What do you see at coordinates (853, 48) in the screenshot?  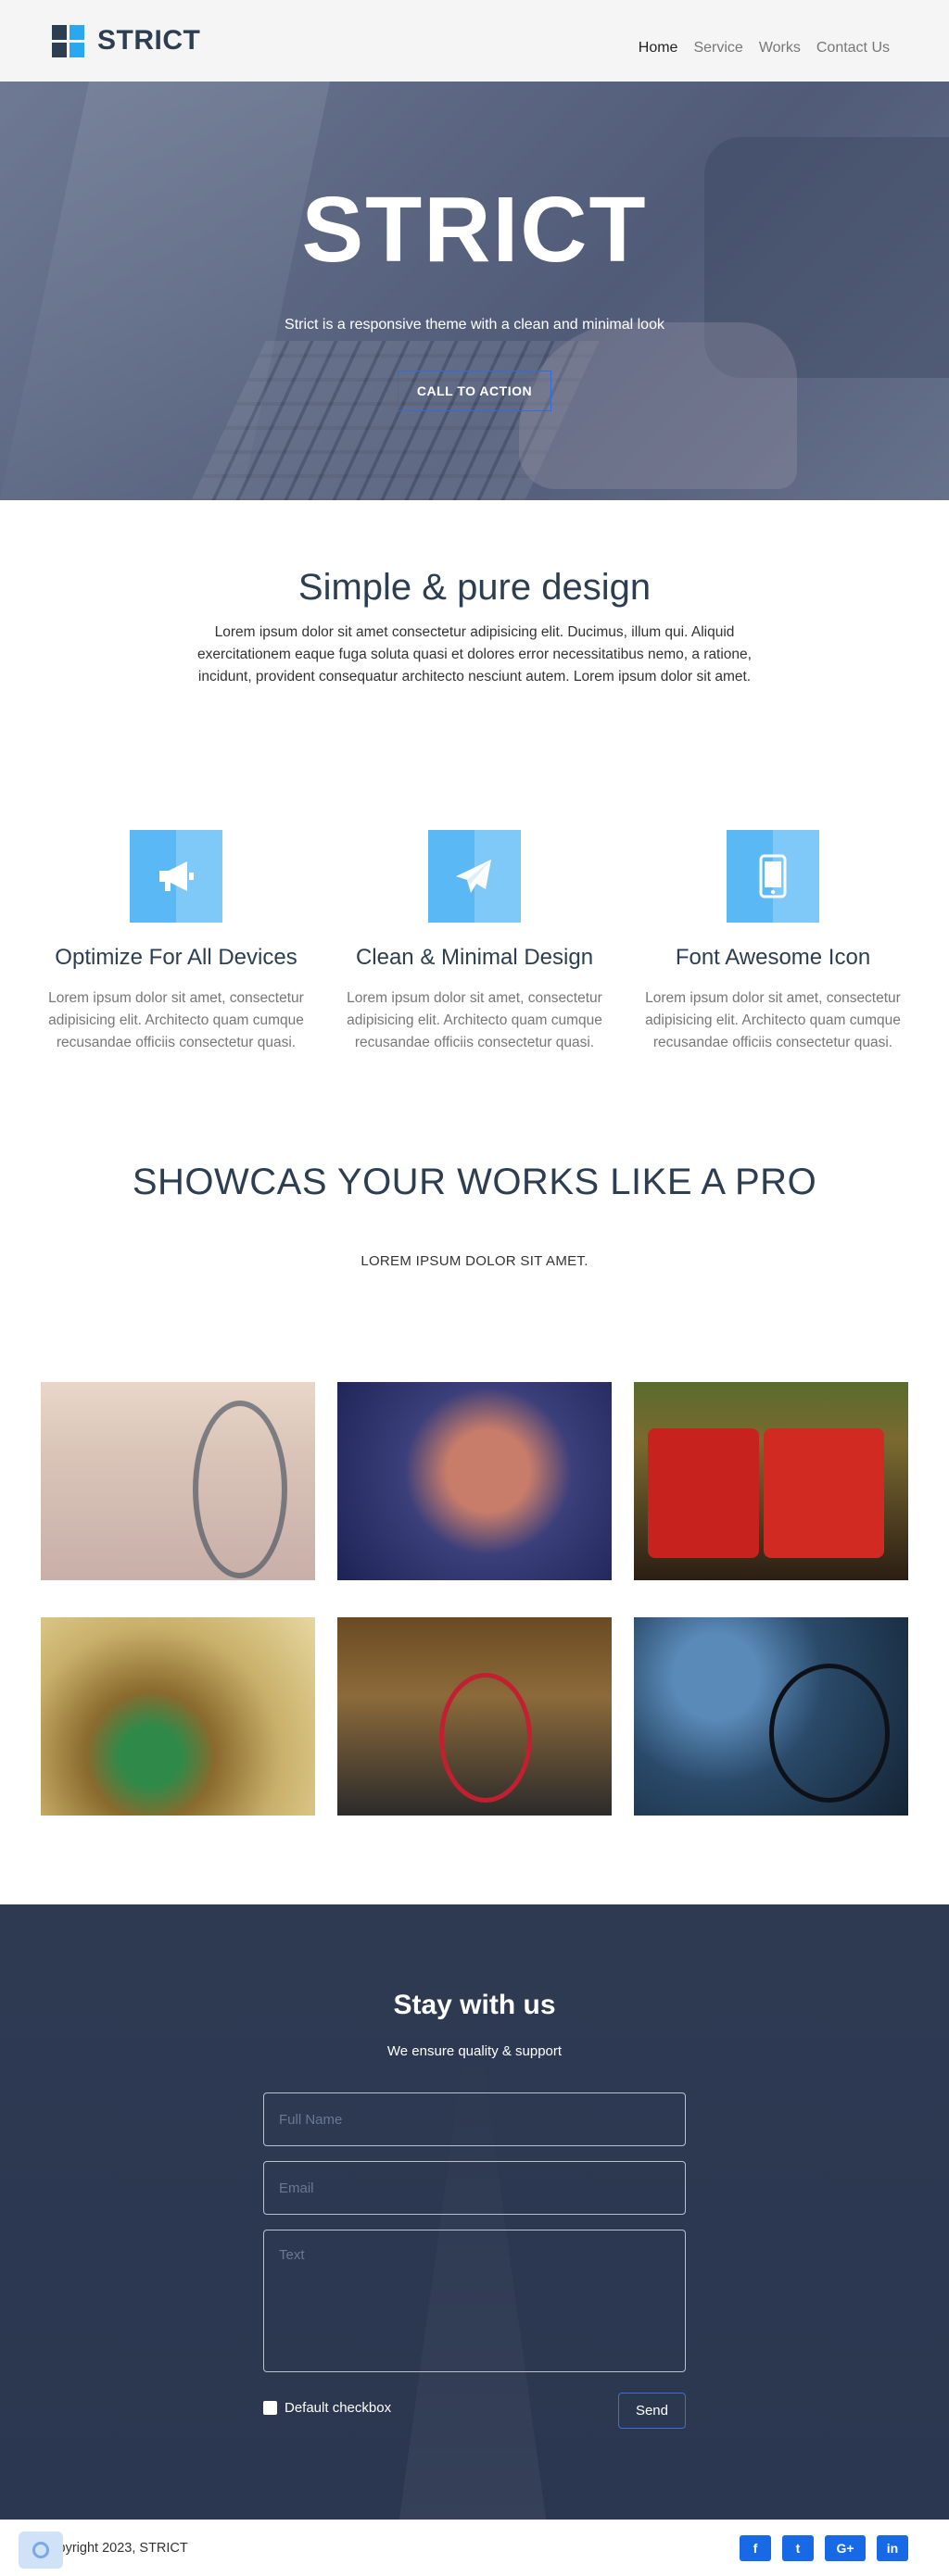 I see `nav-link-contact: Contact Us` at bounding box center [853, 48].